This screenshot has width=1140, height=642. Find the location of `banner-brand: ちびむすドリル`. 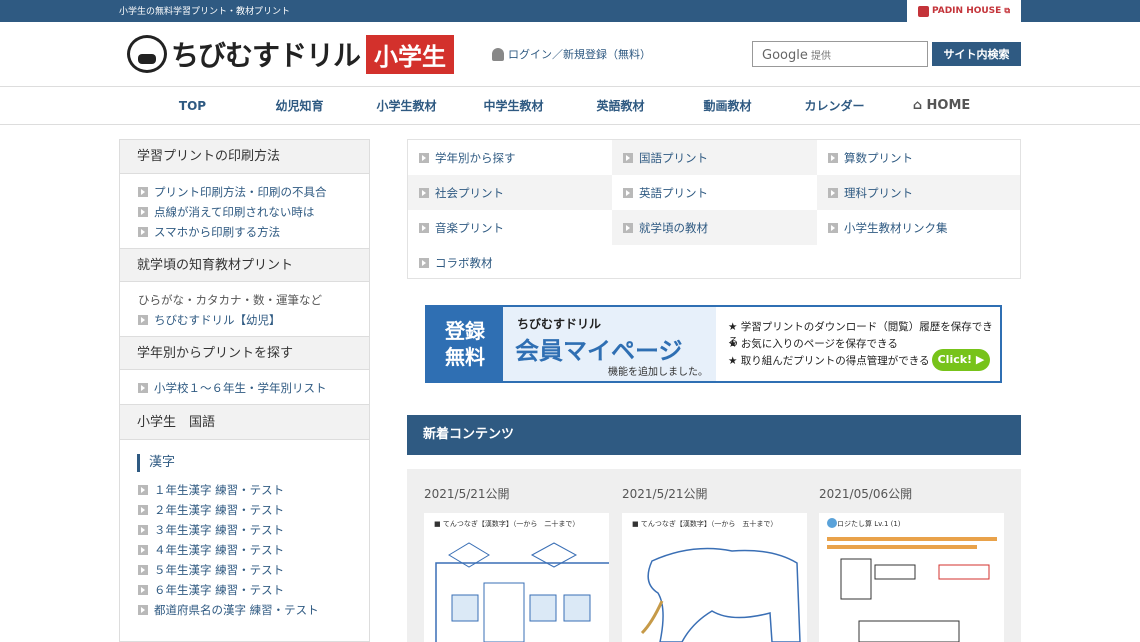

banner-brand: ちびむすドリル is located at coordinates (559, 324).